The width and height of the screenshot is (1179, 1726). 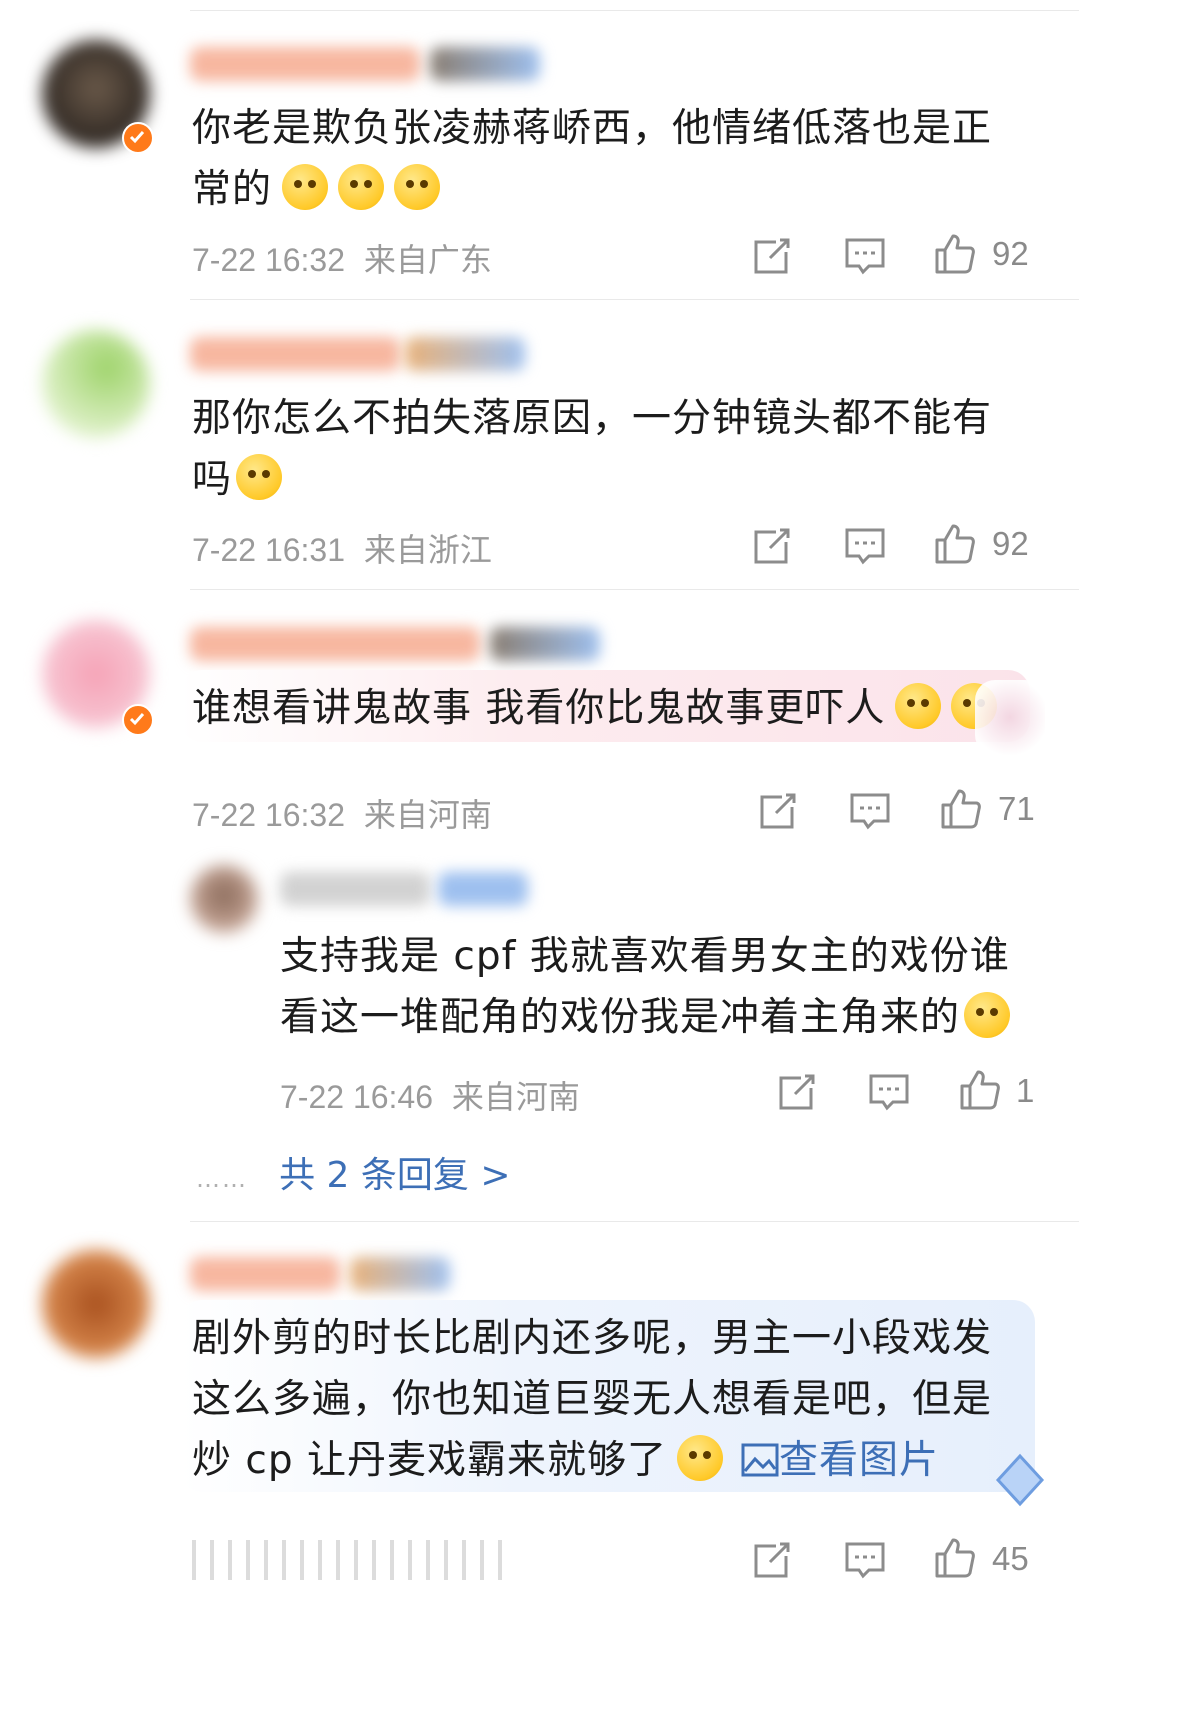 I want to click on reply-summary: …… 共 2 条回复 >, so click(x=353, y=1172).